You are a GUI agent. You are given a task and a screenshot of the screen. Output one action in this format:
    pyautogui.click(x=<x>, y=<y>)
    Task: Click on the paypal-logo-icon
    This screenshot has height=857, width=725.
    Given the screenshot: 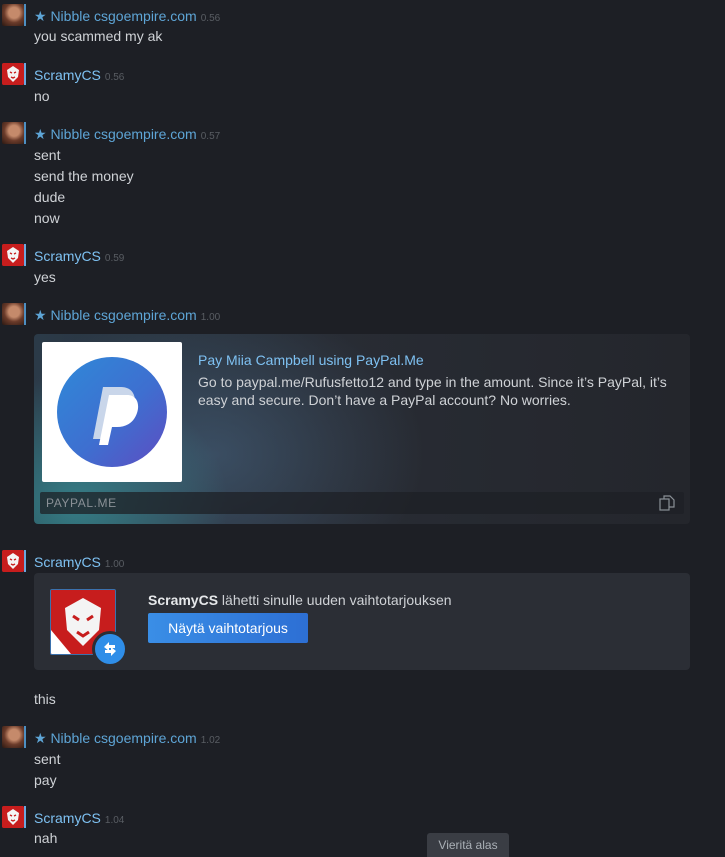 What is the action you would take?
    pyautogui.click(x=112, y=412)
    